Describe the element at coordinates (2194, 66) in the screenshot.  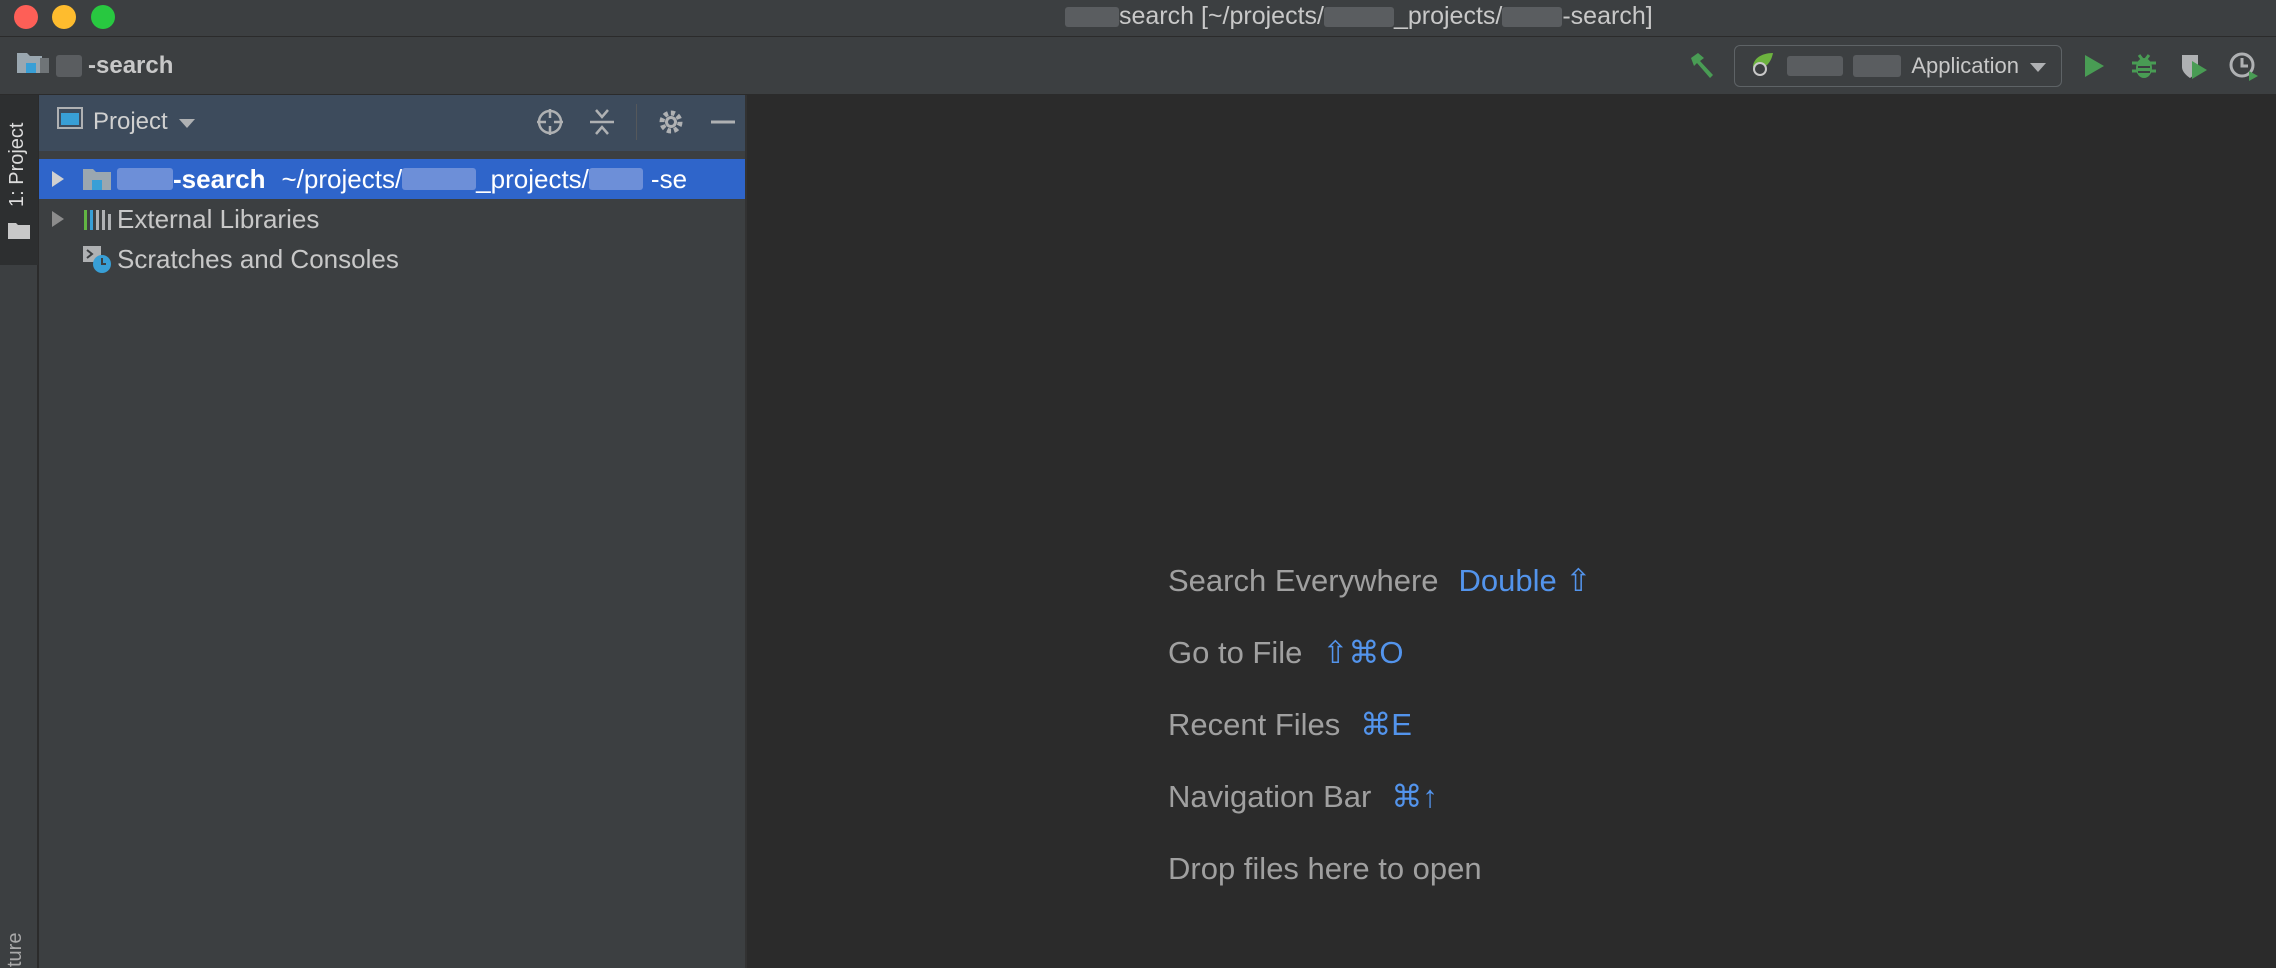
I see `run-with-coverage-icon` at that location.